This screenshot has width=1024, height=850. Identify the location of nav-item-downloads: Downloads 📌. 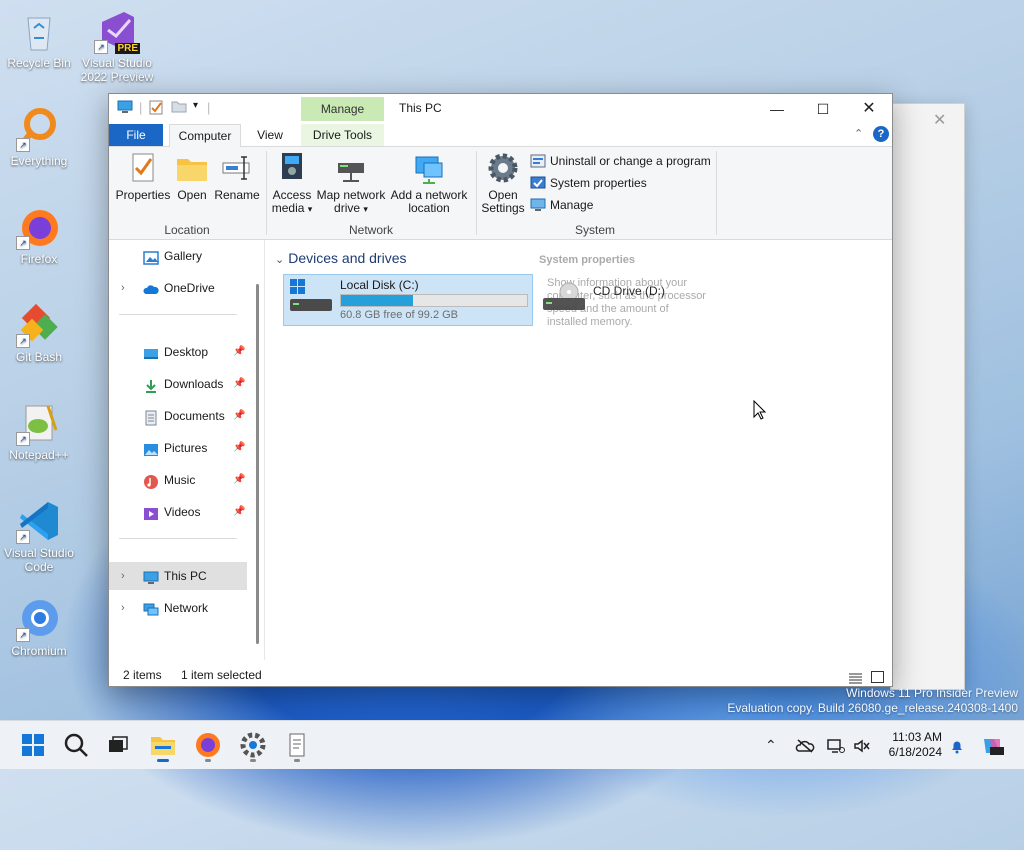
(178, 384).